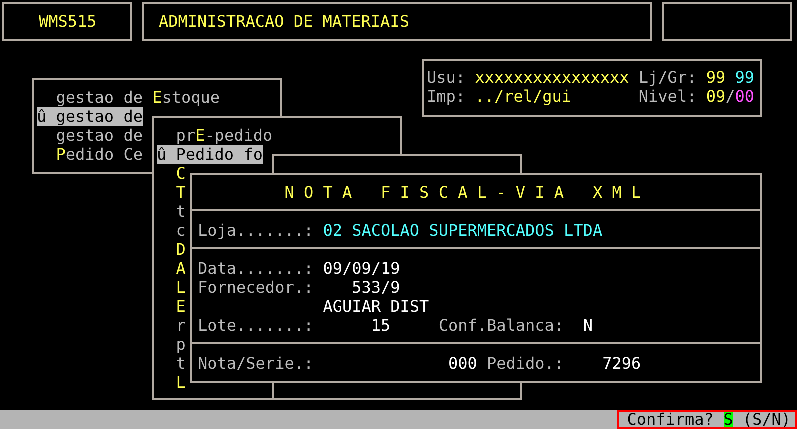 This screenshot has width=797, height=429. Describe the element at coordinates (588, 325) in the screenshot. I see `field-value: N` at that location.